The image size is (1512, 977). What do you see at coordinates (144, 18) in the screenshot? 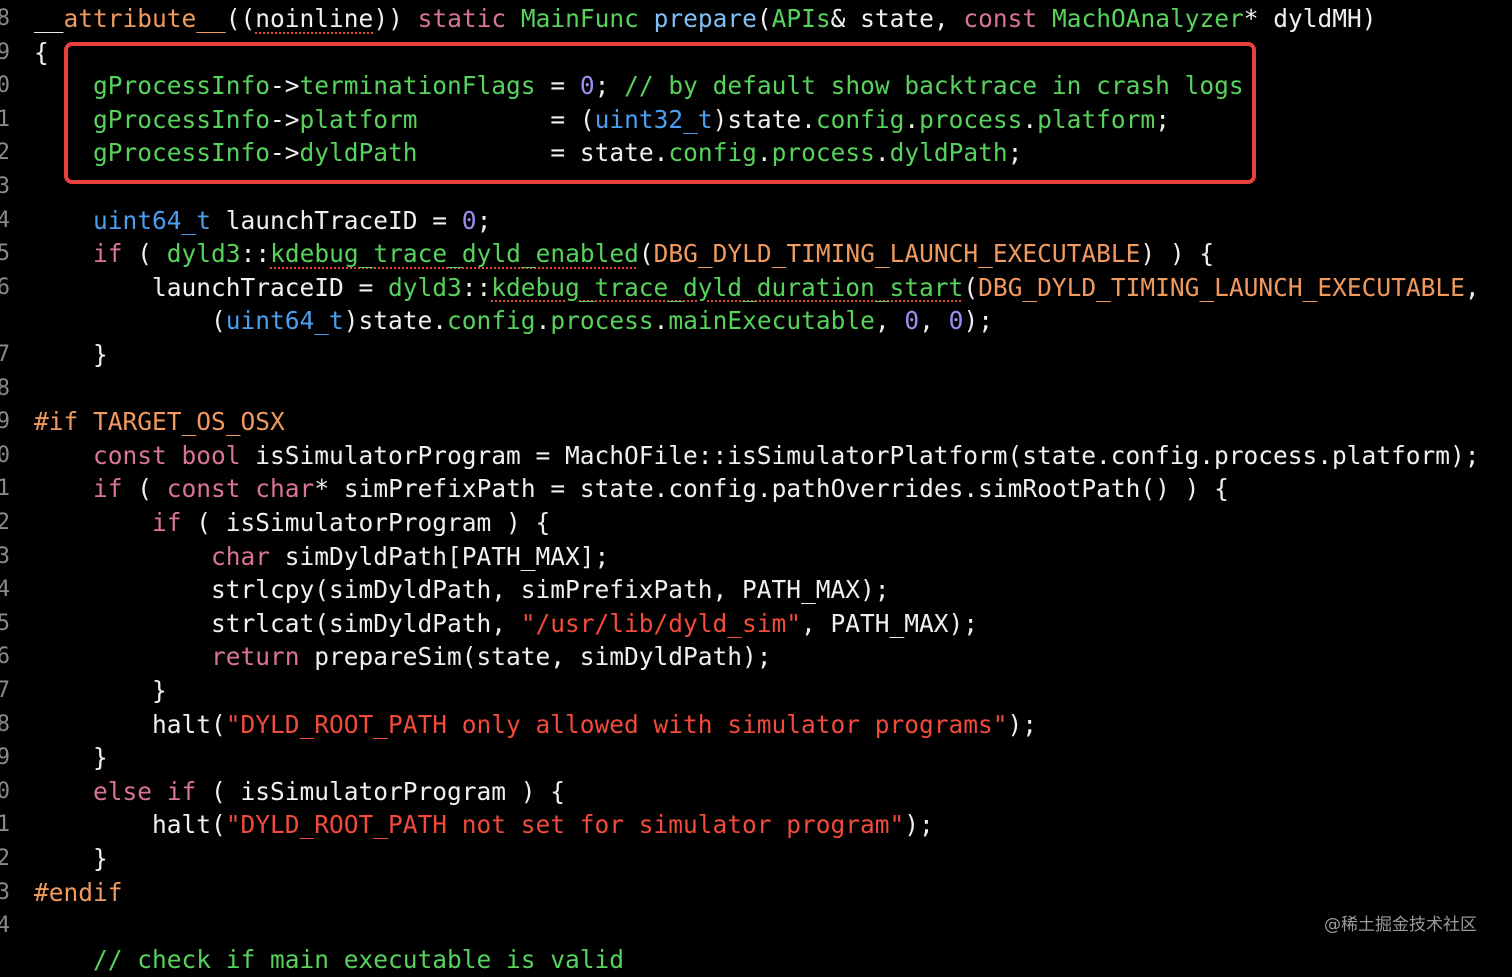
I see `code-token: attribute__` at bounding box center [144, 18].